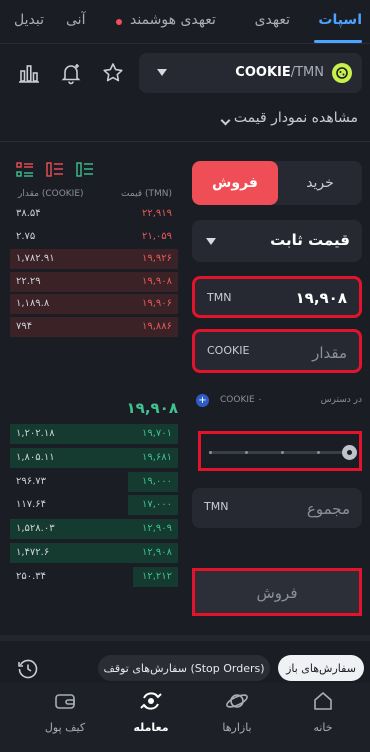 This screenshot has height=752, width=370. Describe the element at coordinates (341, 400) in the screenshot. I see `available-label: در دسترس` at that location.